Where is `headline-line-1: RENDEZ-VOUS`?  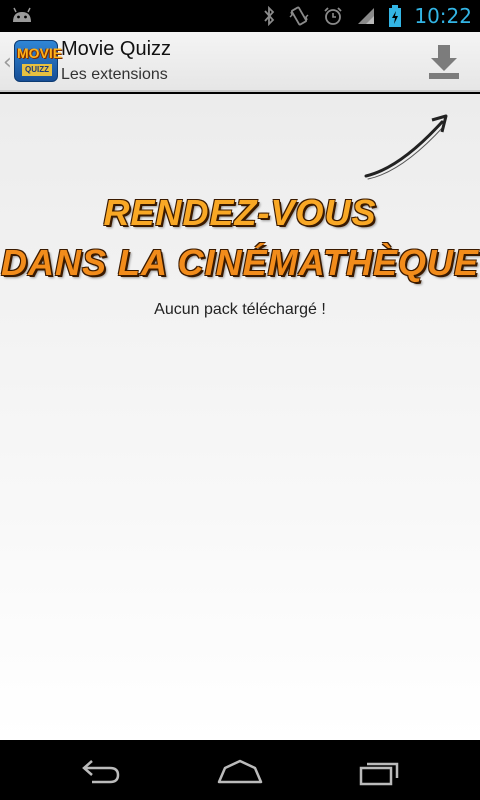 headline-line-1: RENDEZ-VOUS is located at coordinates (240, 212).